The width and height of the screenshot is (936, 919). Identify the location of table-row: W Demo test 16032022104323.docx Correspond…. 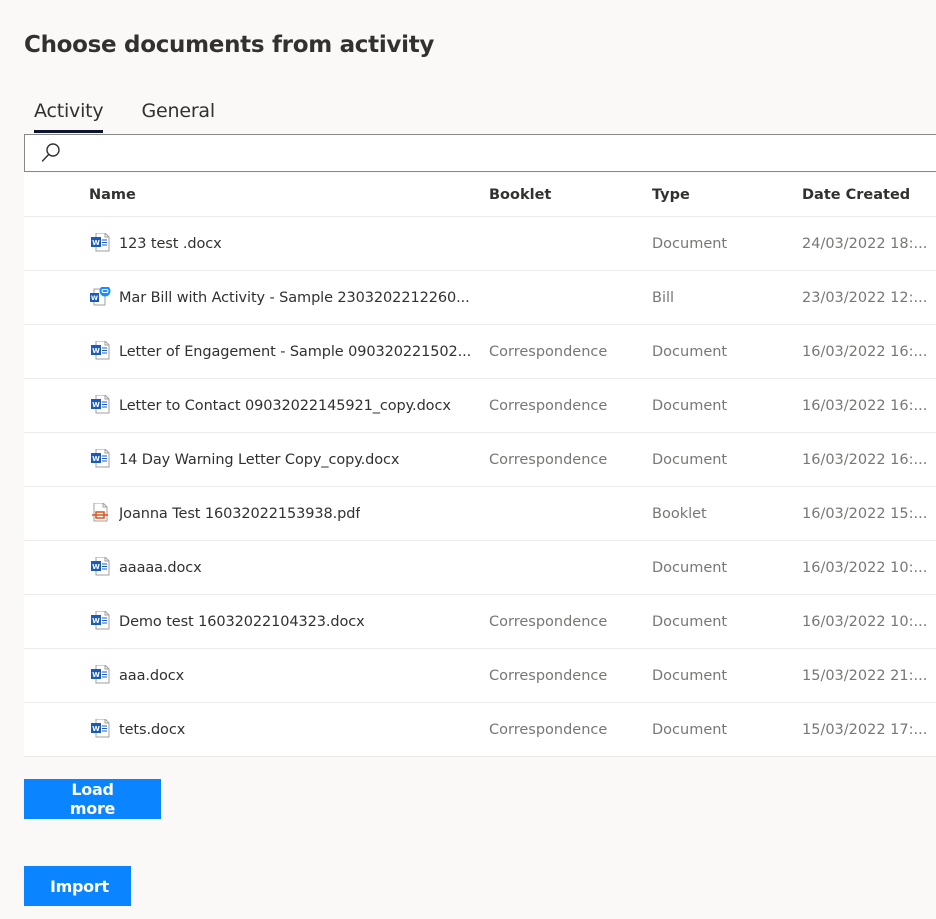
(480, 622).